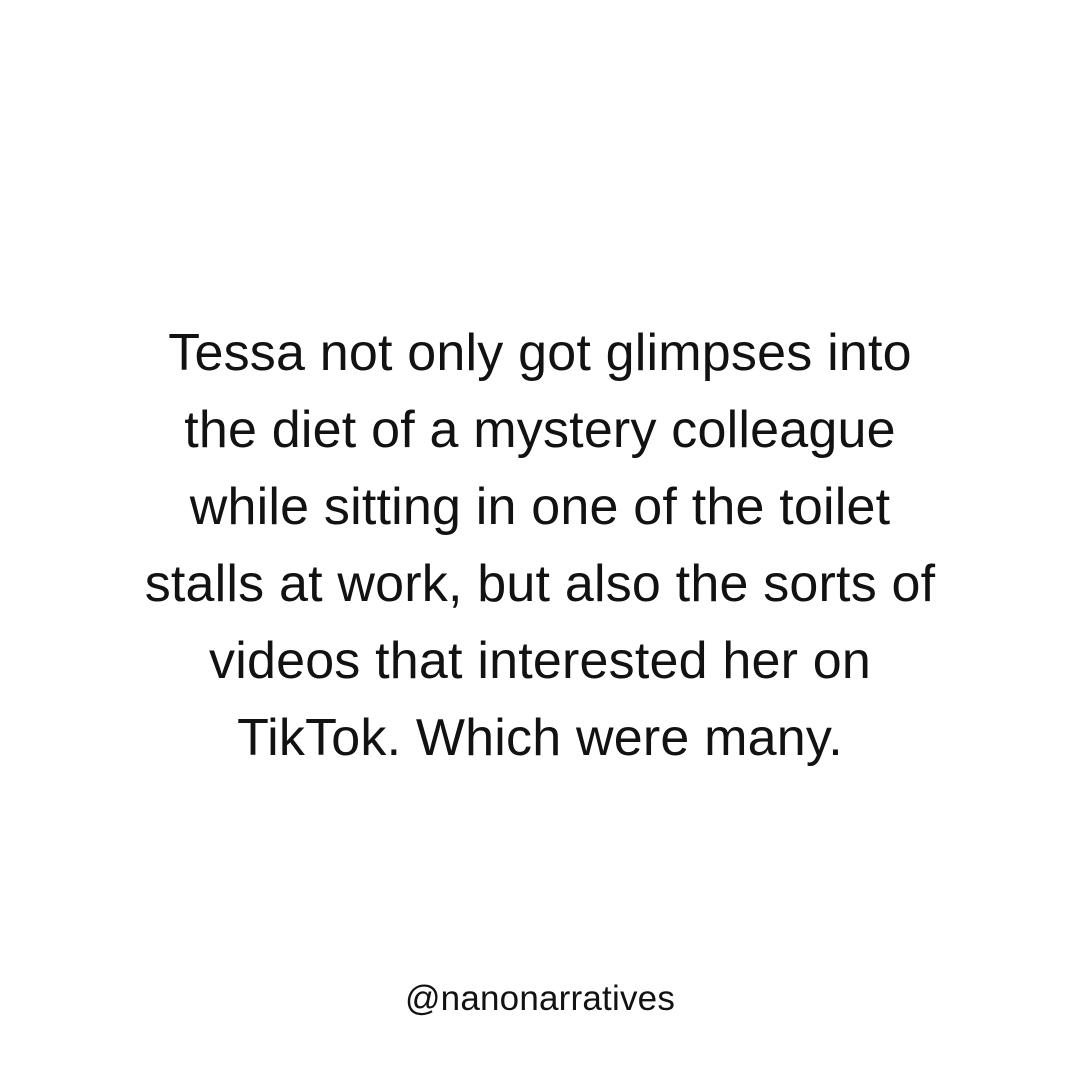 This screenshot has height=1080, width=1080. What do you see at coordinates (540, 661) in the screenshot?
I see `story-line-5: videos that interested her on` at bounding box center [540, 661].